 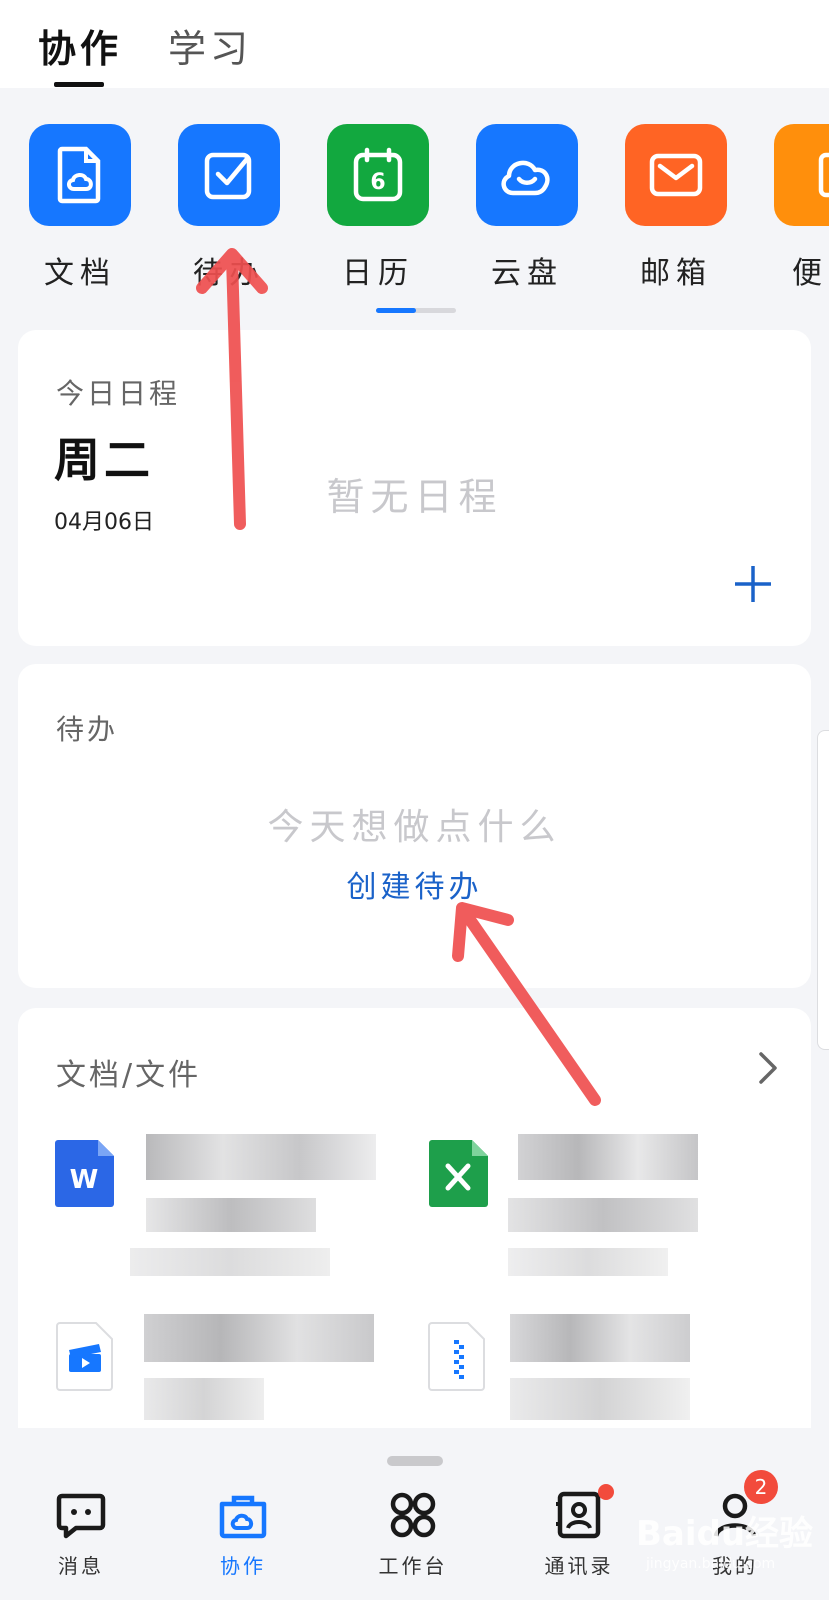 I want to click on message-icon, so click(x=81, y=1515).